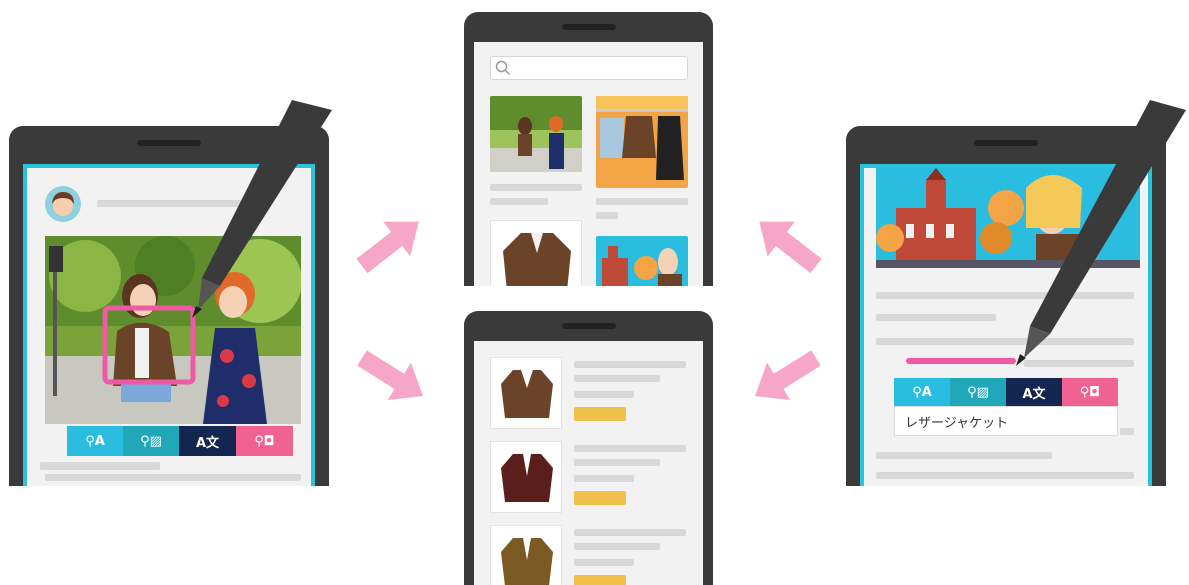 This screenshot has width=1189, height=585. I want to click on left-toolbar: ⚲A ⚲▨ A文 ⚲◘, so click(180, 441).